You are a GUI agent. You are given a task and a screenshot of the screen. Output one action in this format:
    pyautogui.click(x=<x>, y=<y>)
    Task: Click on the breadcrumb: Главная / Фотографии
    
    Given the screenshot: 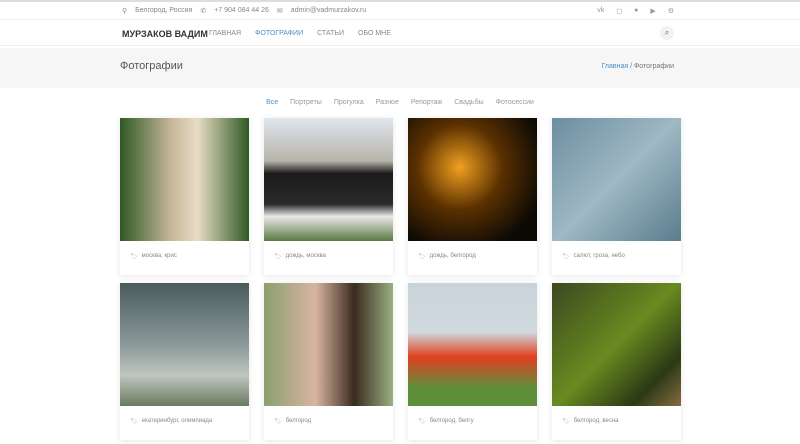 What is the action you would take?
    pyautogui.click(x=637, y=66)
    